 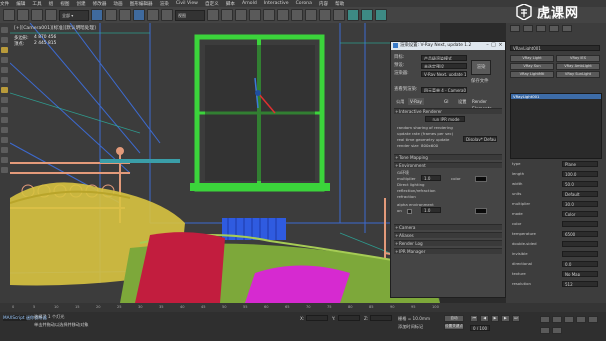 What do you see at coordinates (580, 234) in the screenshot?
I see `light-param-value: 6500` at bounding box center [580, 234].